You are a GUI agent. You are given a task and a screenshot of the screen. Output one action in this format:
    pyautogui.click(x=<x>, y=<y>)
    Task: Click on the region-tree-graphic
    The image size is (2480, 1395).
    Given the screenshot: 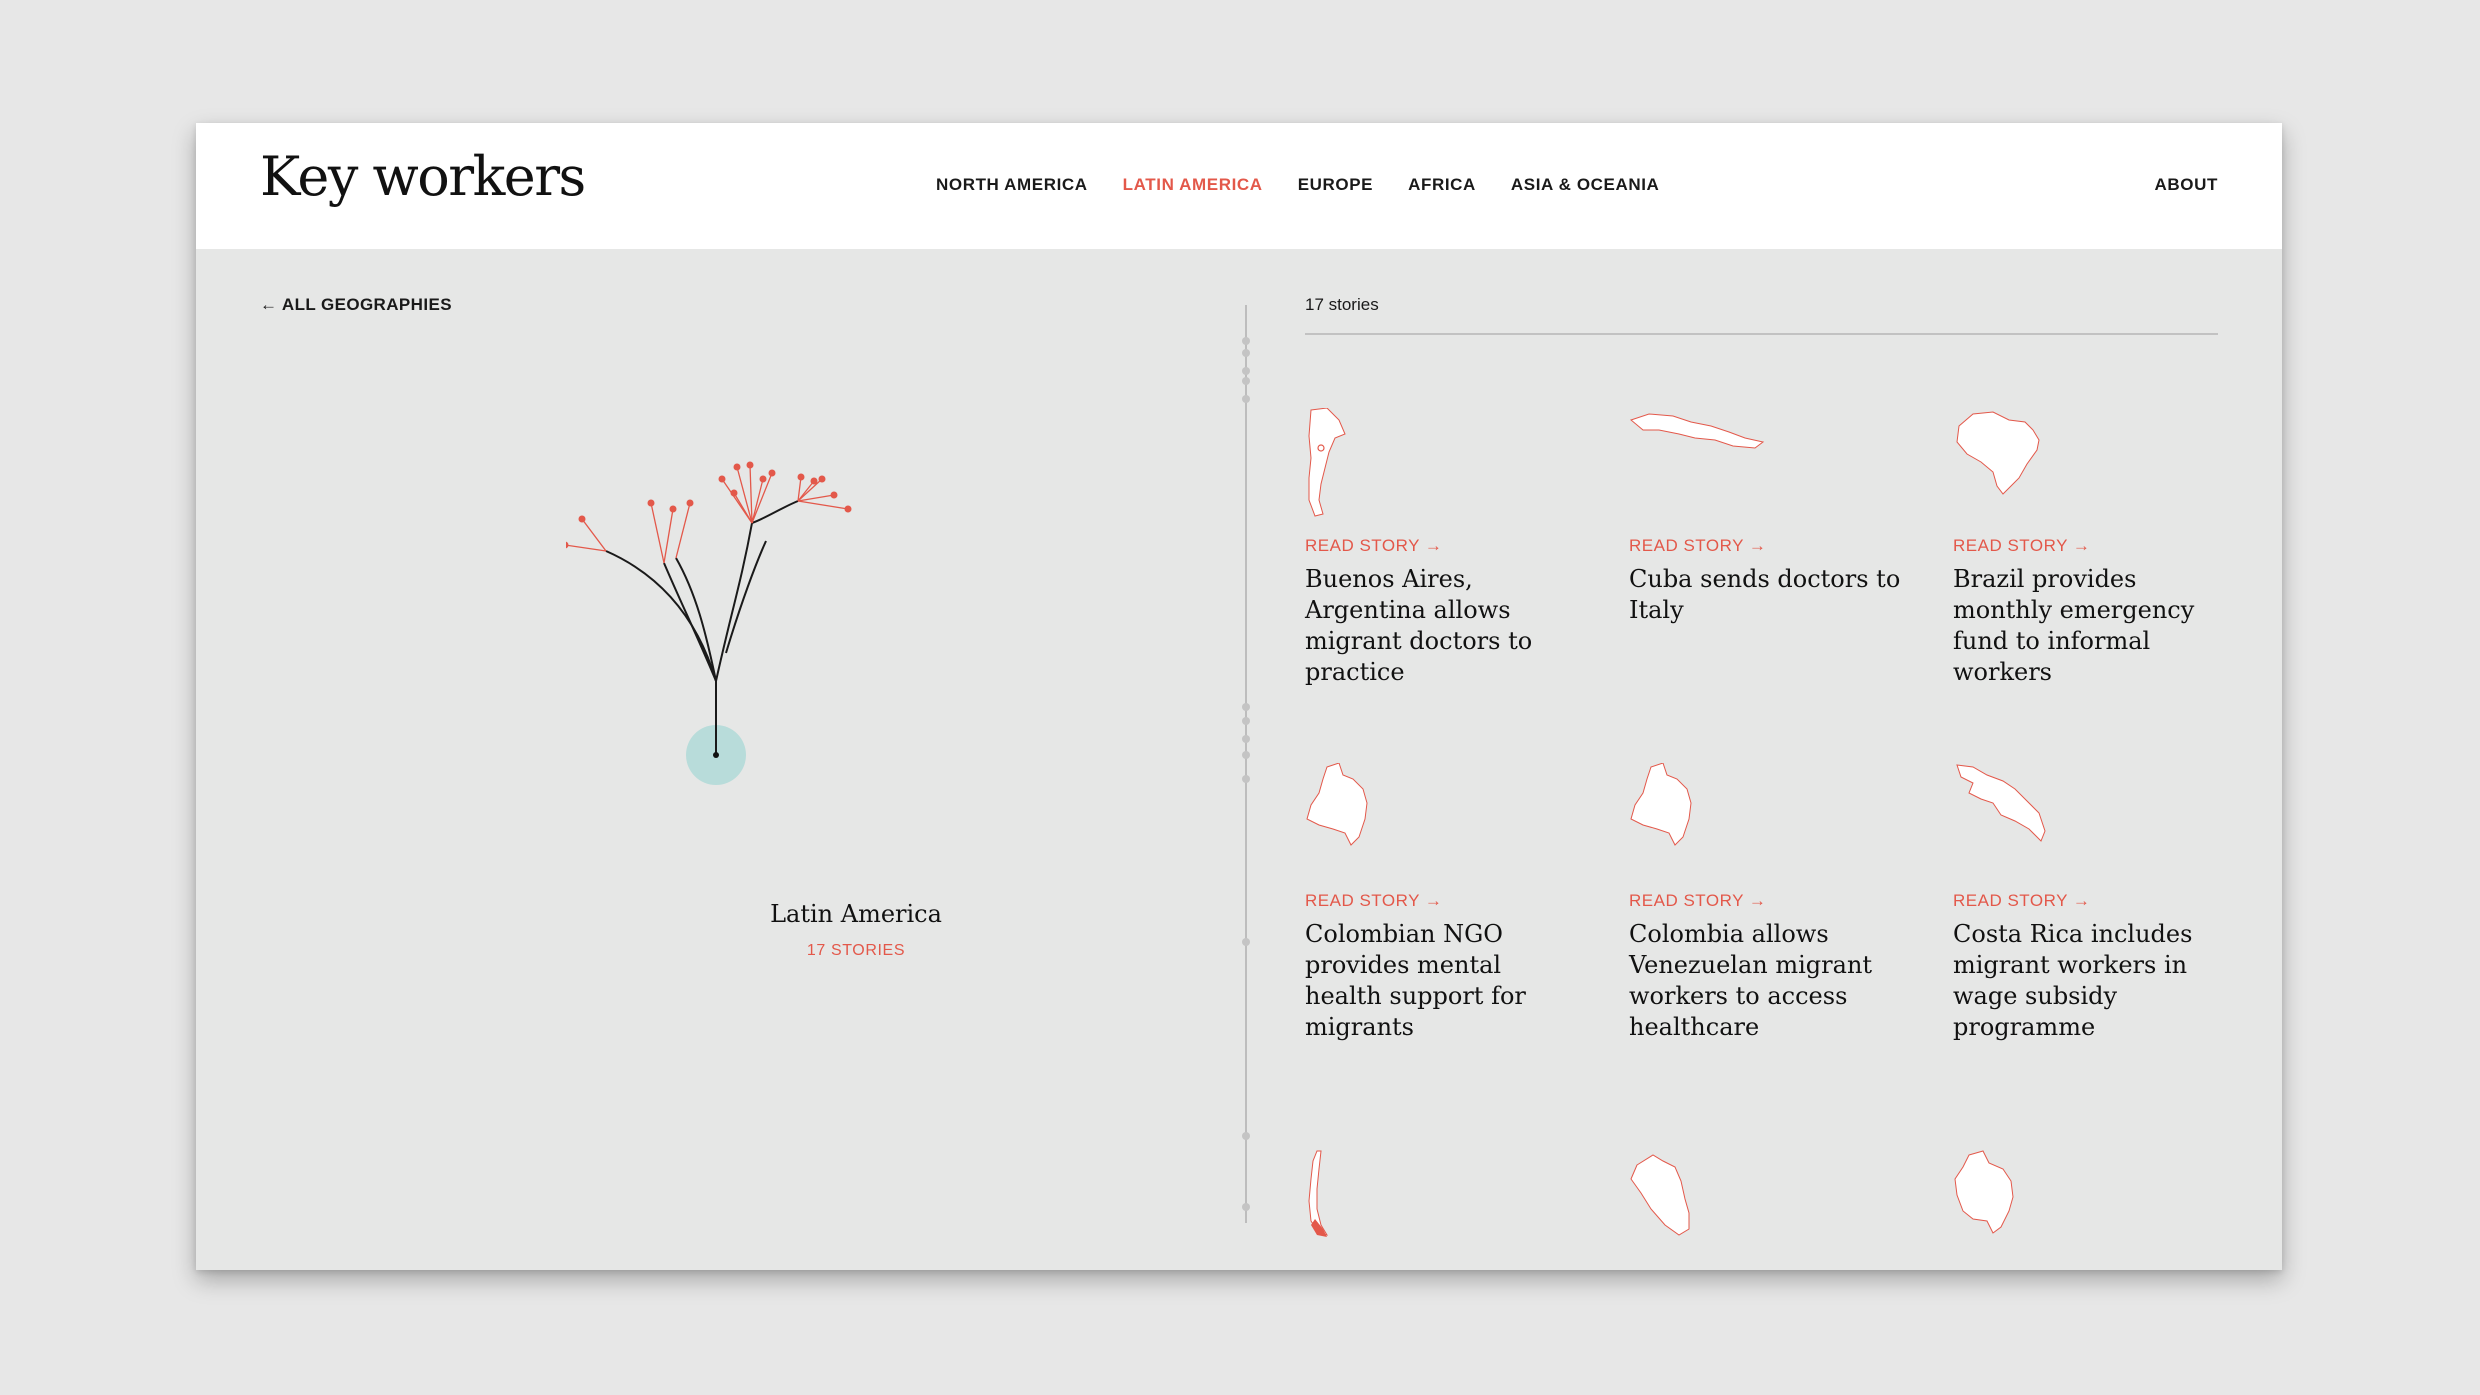 What is the action you would take?
    pyautogui.click(x=709, y=623)
    